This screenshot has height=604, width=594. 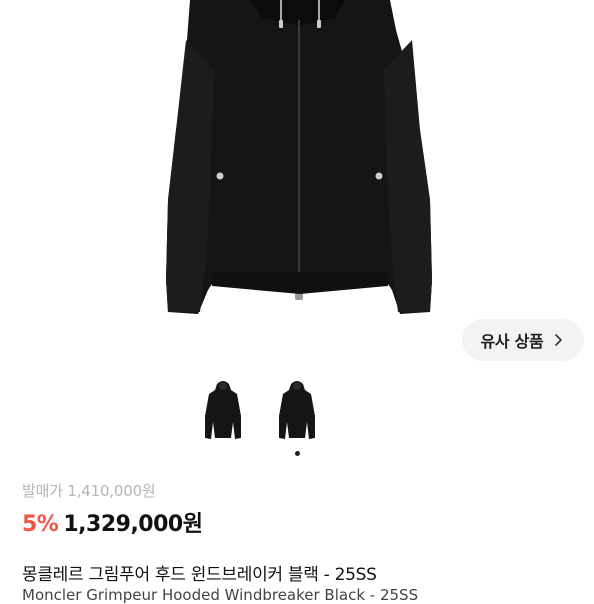 What do you see at coordinates (559, 340) in the screenshot?
I see `chevron-right-icon` at bounding box center [559, 340].